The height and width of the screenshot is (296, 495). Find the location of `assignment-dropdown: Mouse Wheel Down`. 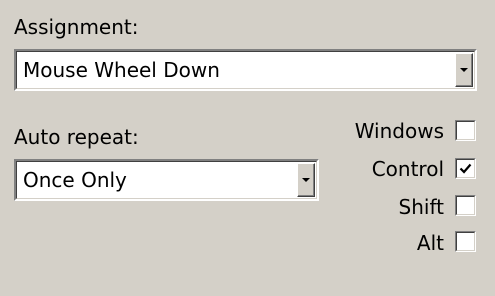

assignment-dropdown: Mouse Wheel Down is located at coordinates (245, 70).